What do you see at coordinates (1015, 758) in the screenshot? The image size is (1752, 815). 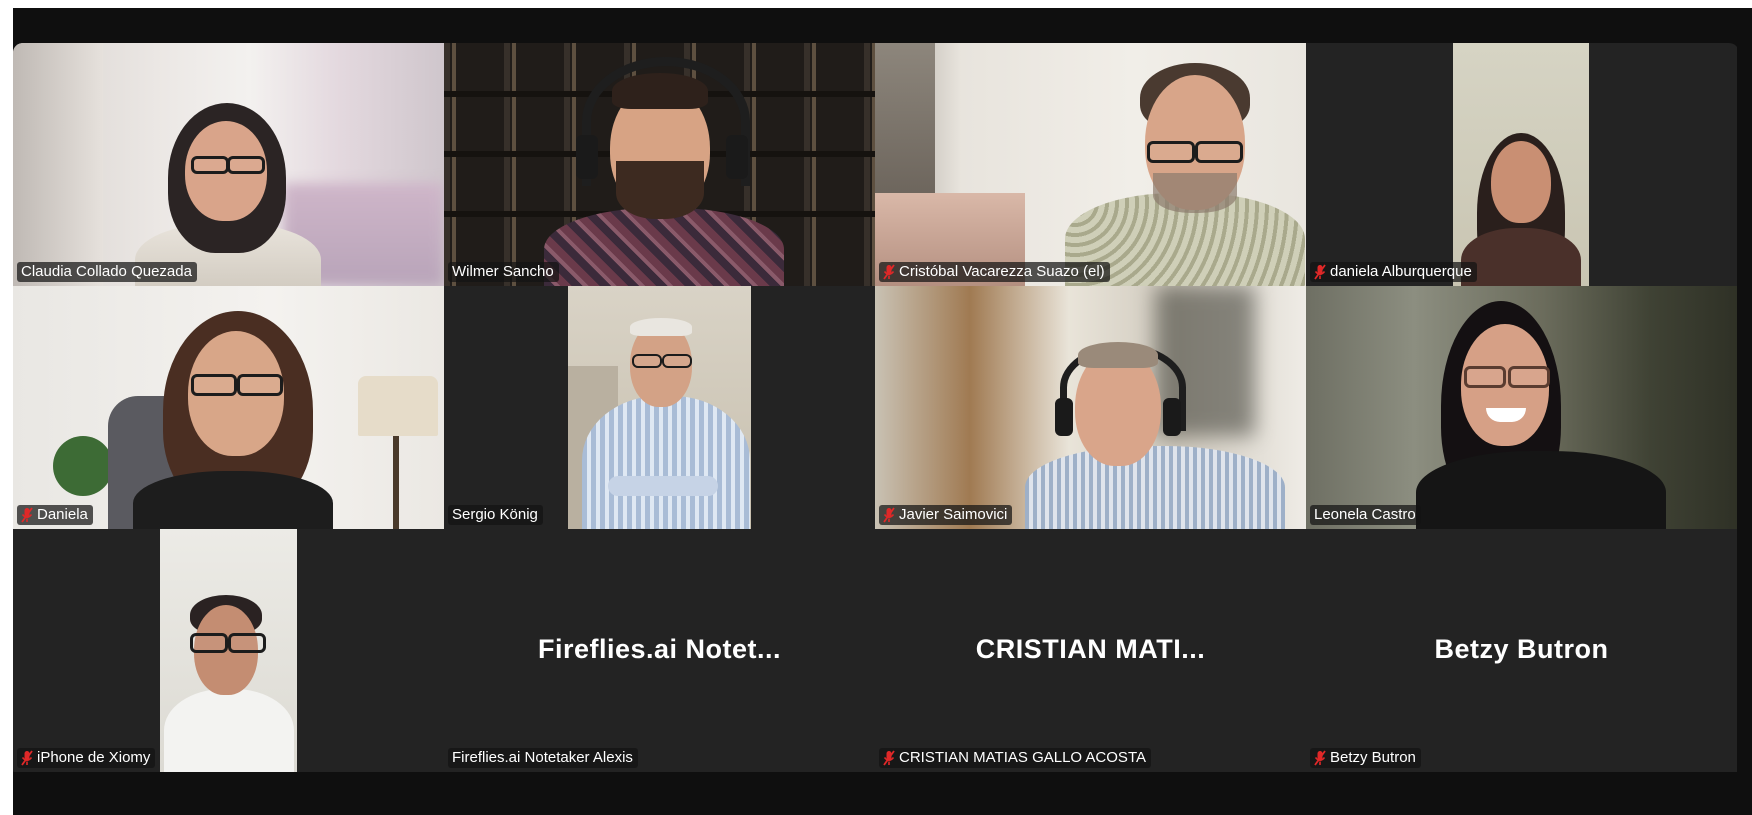 I see `participant-name-label: CRISTIAN MATIAS GALLO ACOSTA` at bounding box center [1015, 758].